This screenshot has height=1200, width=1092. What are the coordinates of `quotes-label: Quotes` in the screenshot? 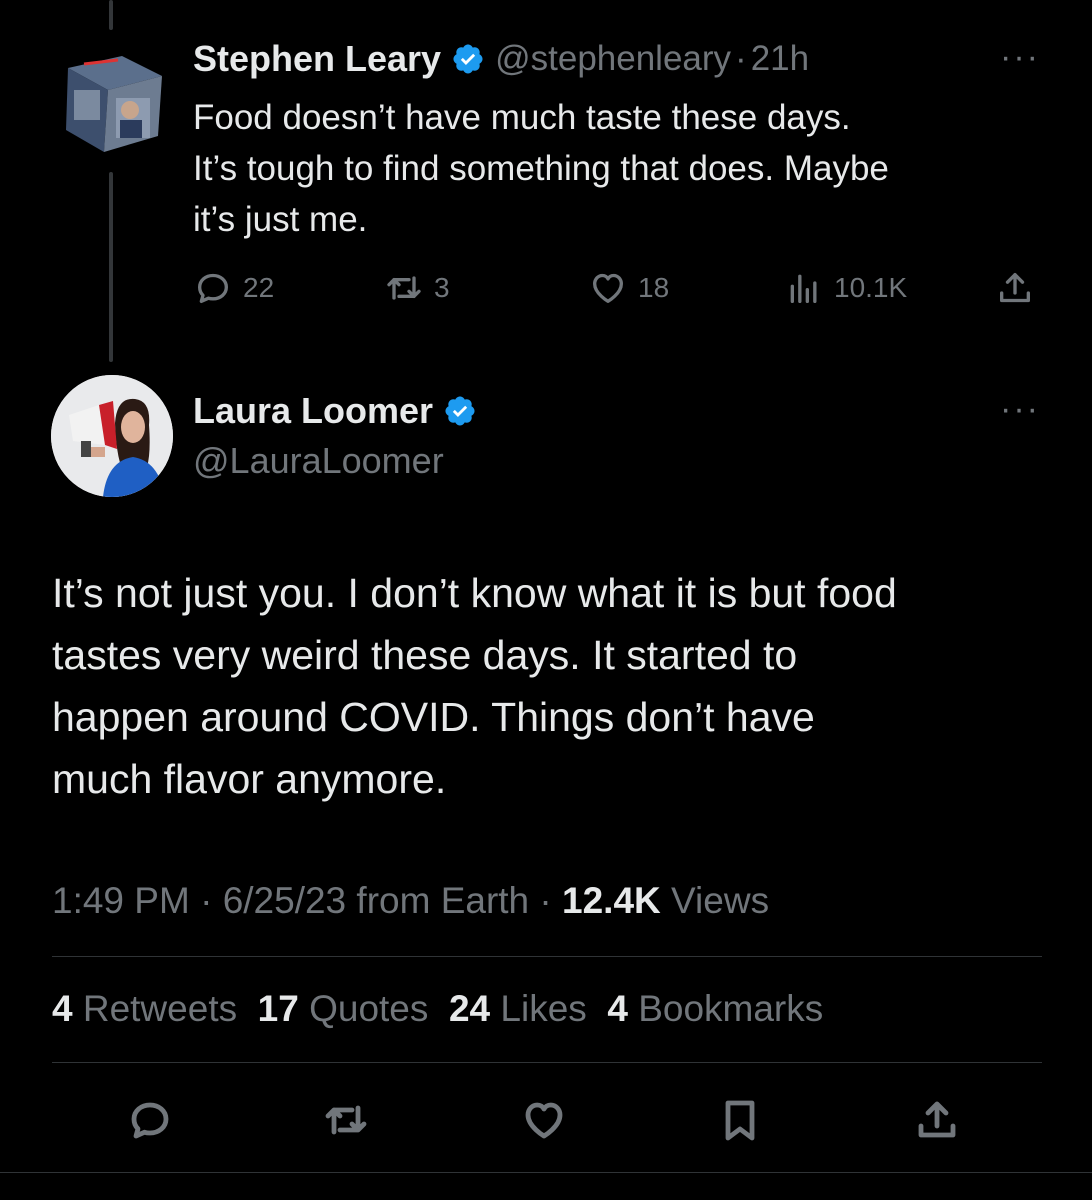 It's located at (369, 1008).